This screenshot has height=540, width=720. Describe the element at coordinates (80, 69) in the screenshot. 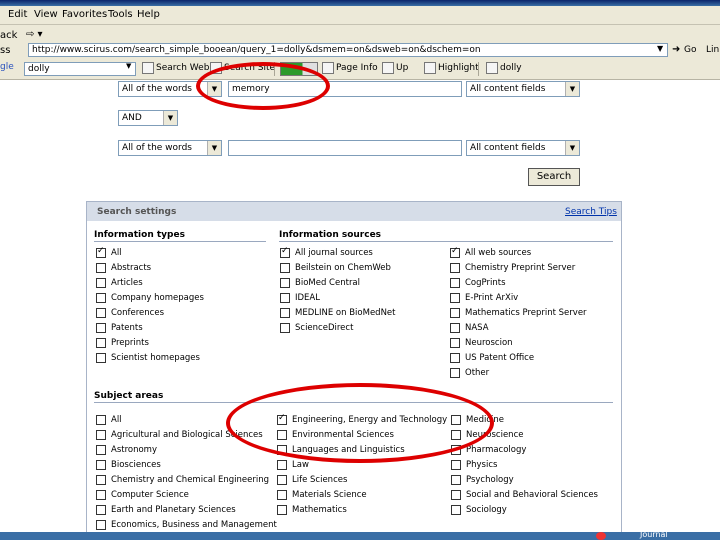

I see `google-search-input: dolly` at that location.